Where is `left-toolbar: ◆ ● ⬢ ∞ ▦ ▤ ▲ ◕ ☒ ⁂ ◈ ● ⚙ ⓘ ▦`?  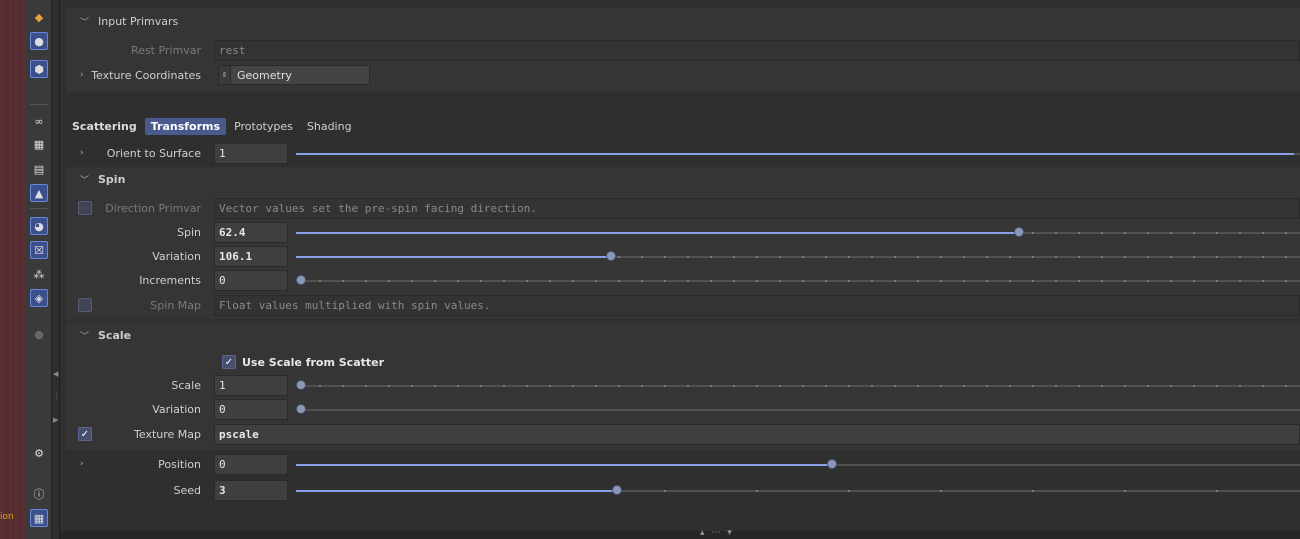
left-toolbar: ◆ ● ⬢ ∞ ▦ ▤ ▲ ◕ ☒ ⁂ ◈ ● ⚙ ⓘ ▦ is located at coordinates (39, 269).